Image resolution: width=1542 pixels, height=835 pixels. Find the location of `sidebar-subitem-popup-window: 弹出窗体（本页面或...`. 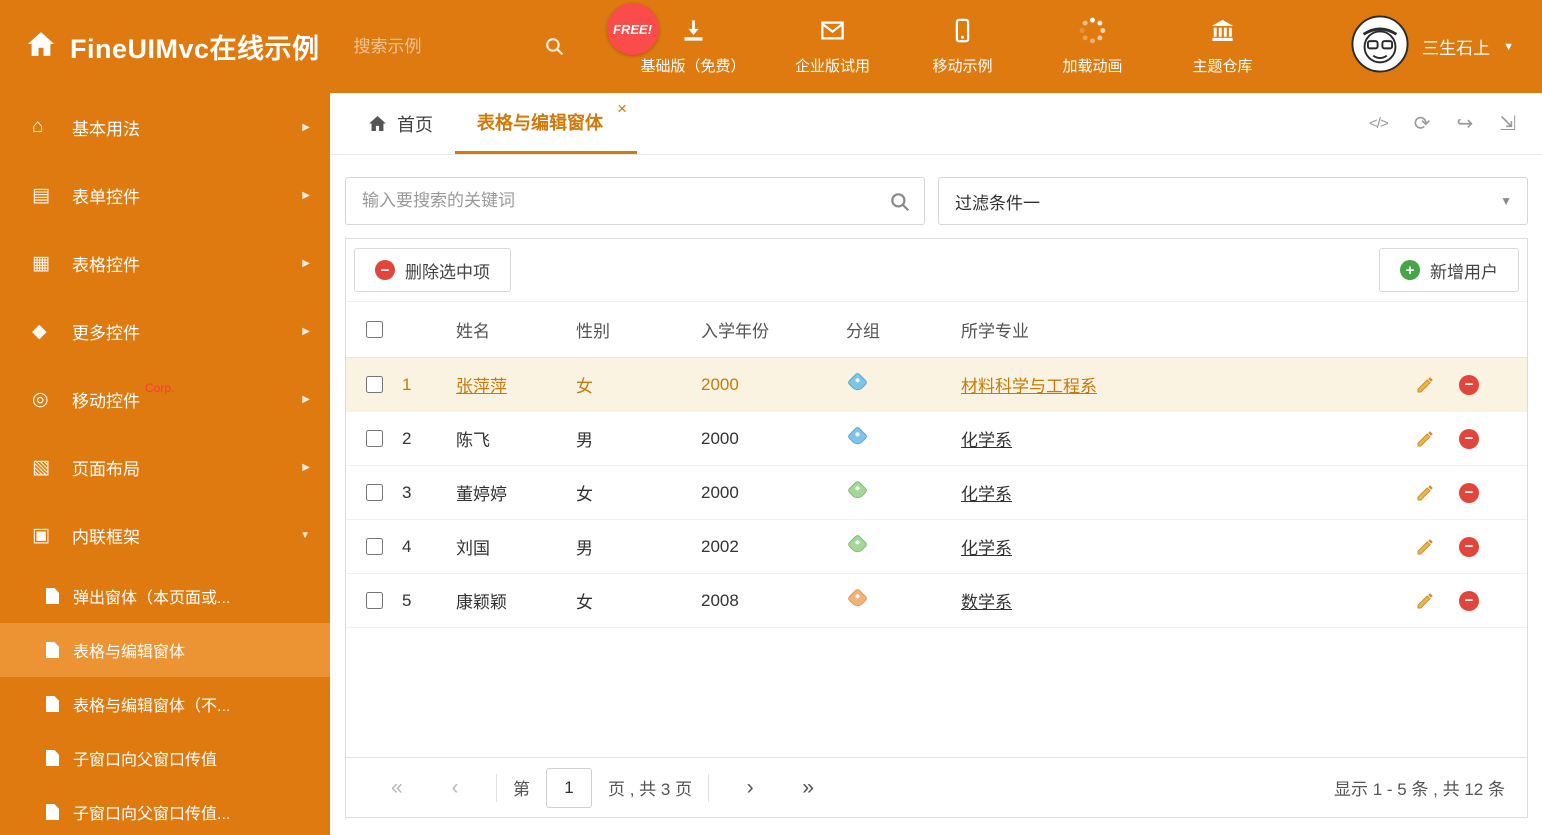

sidebar-subitem-popup-window: 弹出窗体（本页面或... is located at coordinates (165, 596).